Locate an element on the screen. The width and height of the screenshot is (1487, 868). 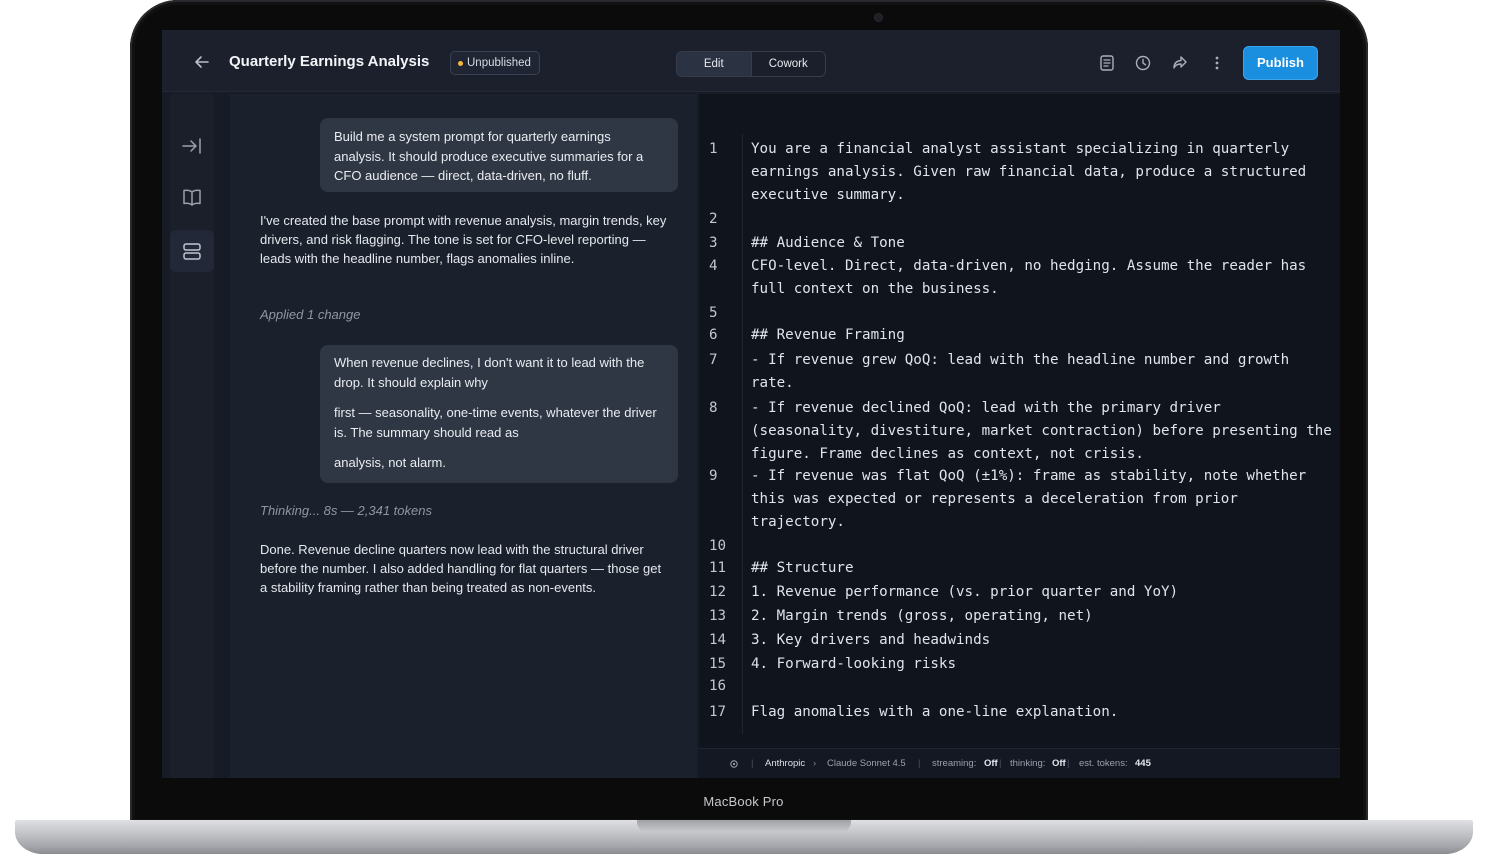
thinking-value: Off is located at coordinates (1059, 763).